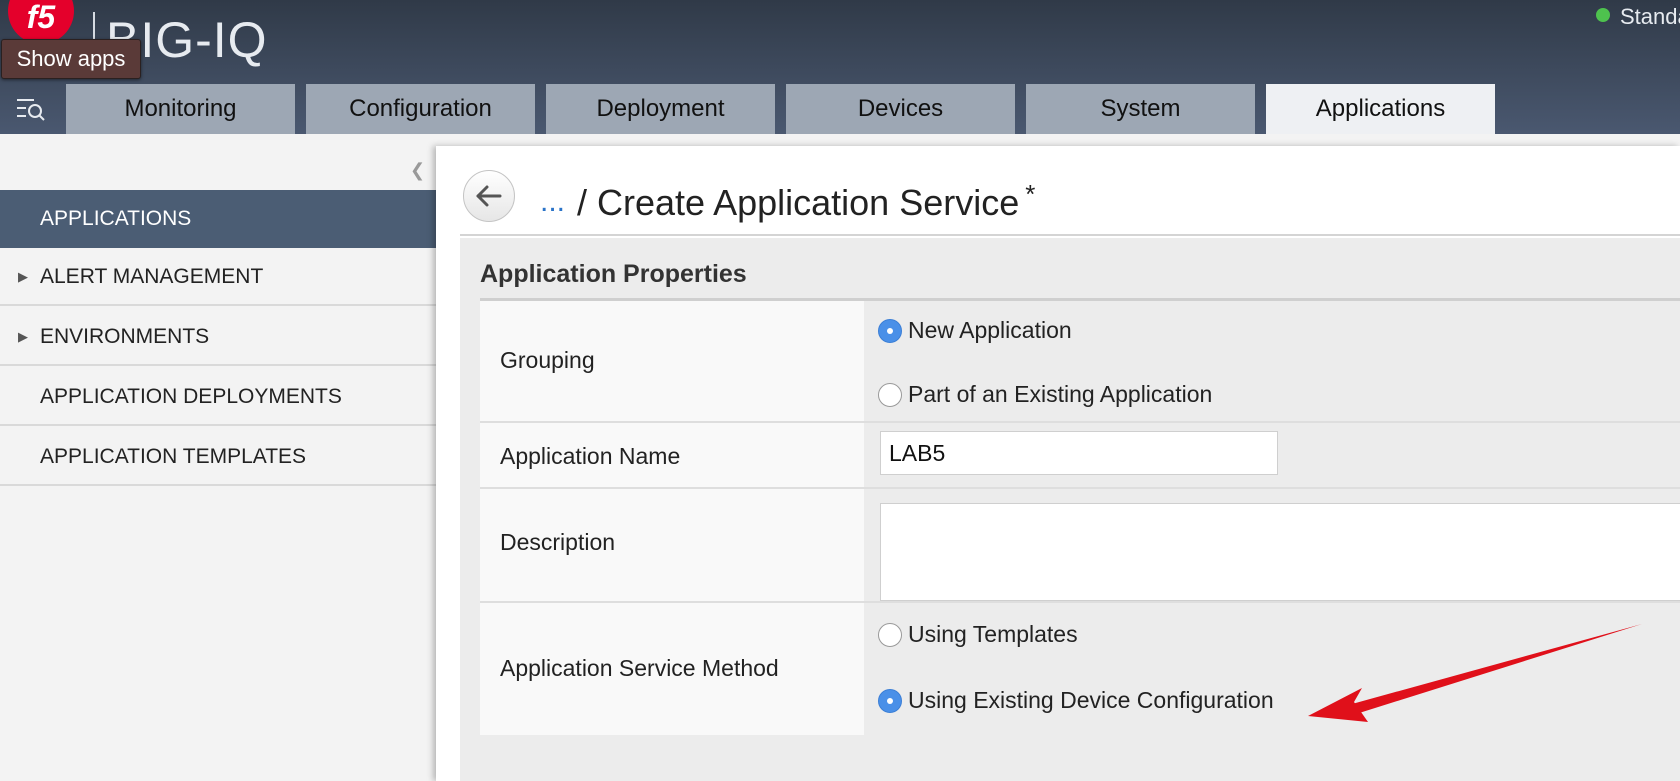 The height and width of the screenshot is (781, 1680). I want to click on sidebar-item-applications: APPLICATIONS, so click(218, 219).